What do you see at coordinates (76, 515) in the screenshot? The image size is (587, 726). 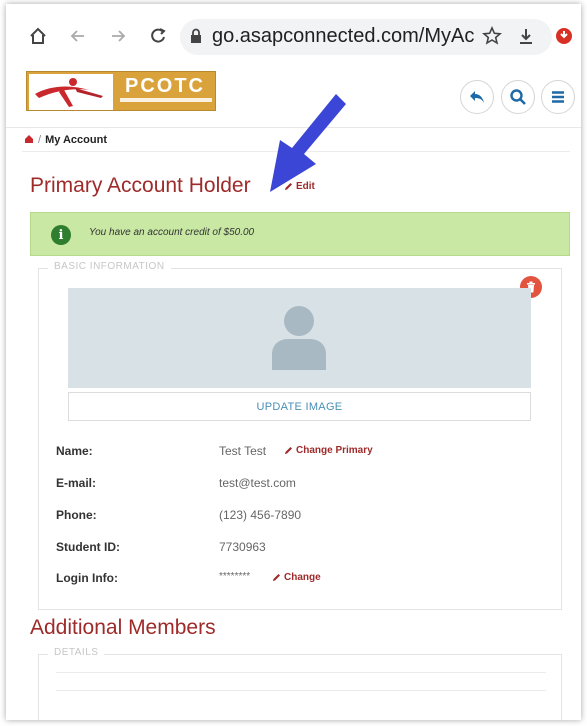 I see `phone-label: Phone:` at bounding box center [76, 515].